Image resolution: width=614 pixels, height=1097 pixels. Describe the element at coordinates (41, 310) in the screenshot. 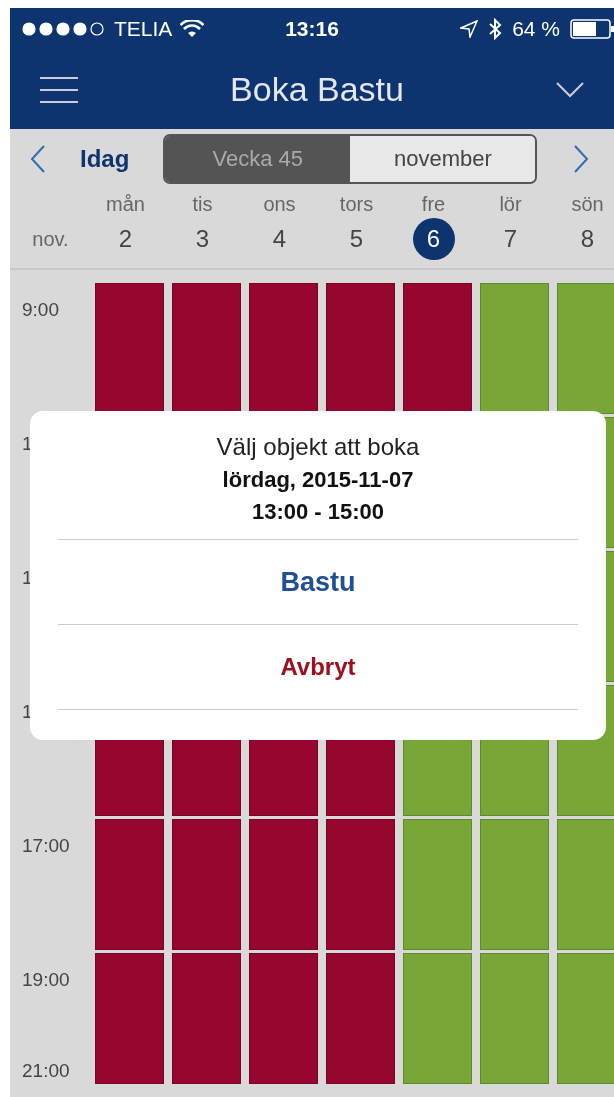

I see `time-label: 9:00` at that location.